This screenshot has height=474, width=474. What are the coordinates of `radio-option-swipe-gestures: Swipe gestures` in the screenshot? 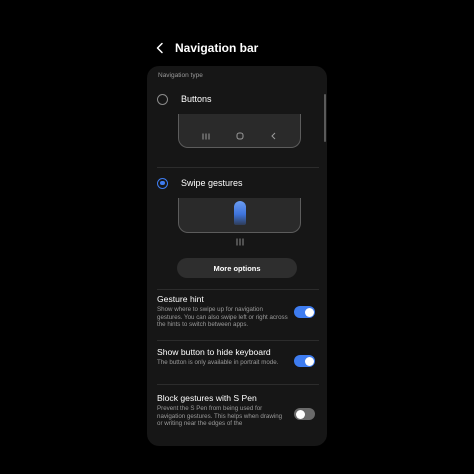 It's located at (237, 183).